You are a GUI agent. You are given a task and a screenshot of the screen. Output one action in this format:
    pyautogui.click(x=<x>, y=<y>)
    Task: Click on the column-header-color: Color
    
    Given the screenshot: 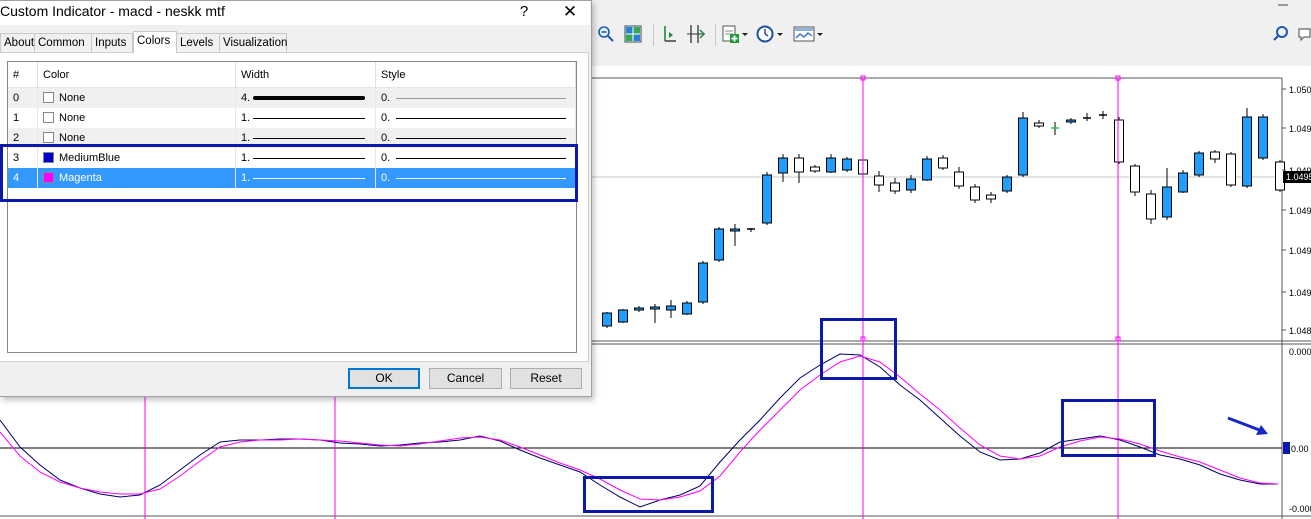 What is the action you would take?
    pyautogui.click(x=137, y=75)
    